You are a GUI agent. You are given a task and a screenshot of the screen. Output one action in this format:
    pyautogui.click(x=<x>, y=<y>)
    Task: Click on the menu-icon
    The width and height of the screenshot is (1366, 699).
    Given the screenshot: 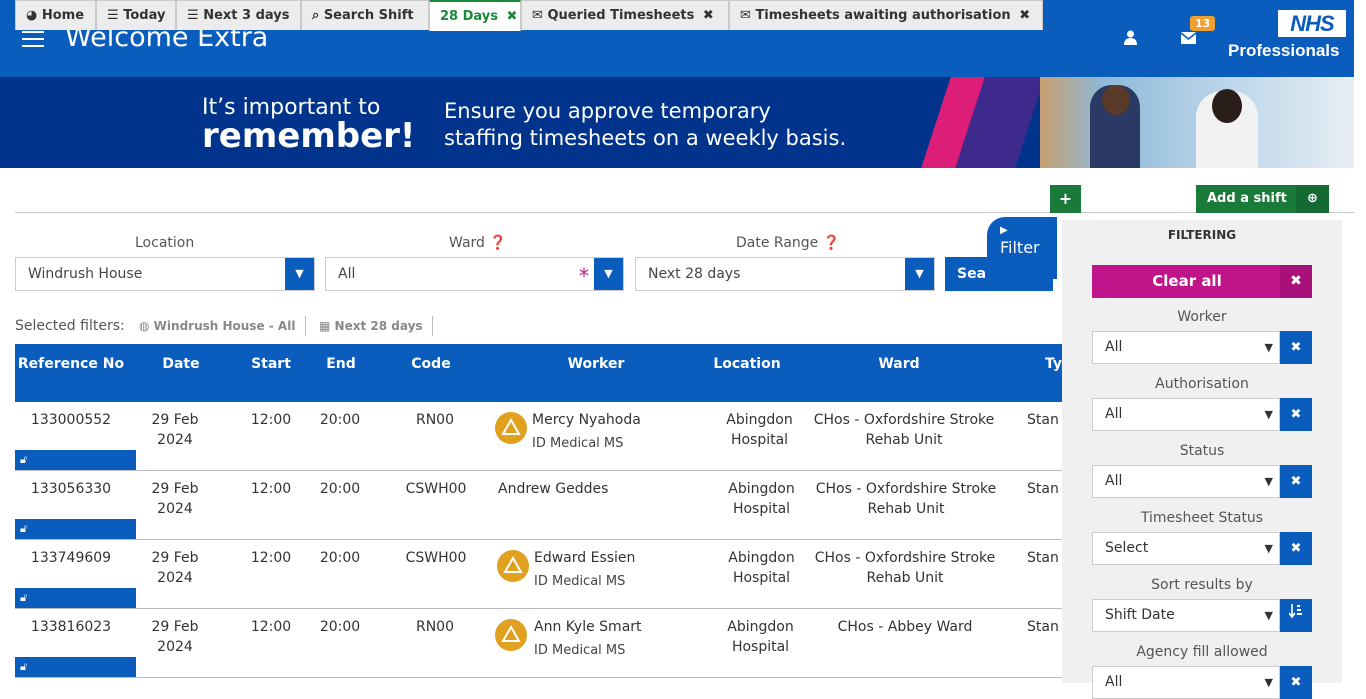 What is the action you would take?
    pyautogui.click(x=33, y=40)
    